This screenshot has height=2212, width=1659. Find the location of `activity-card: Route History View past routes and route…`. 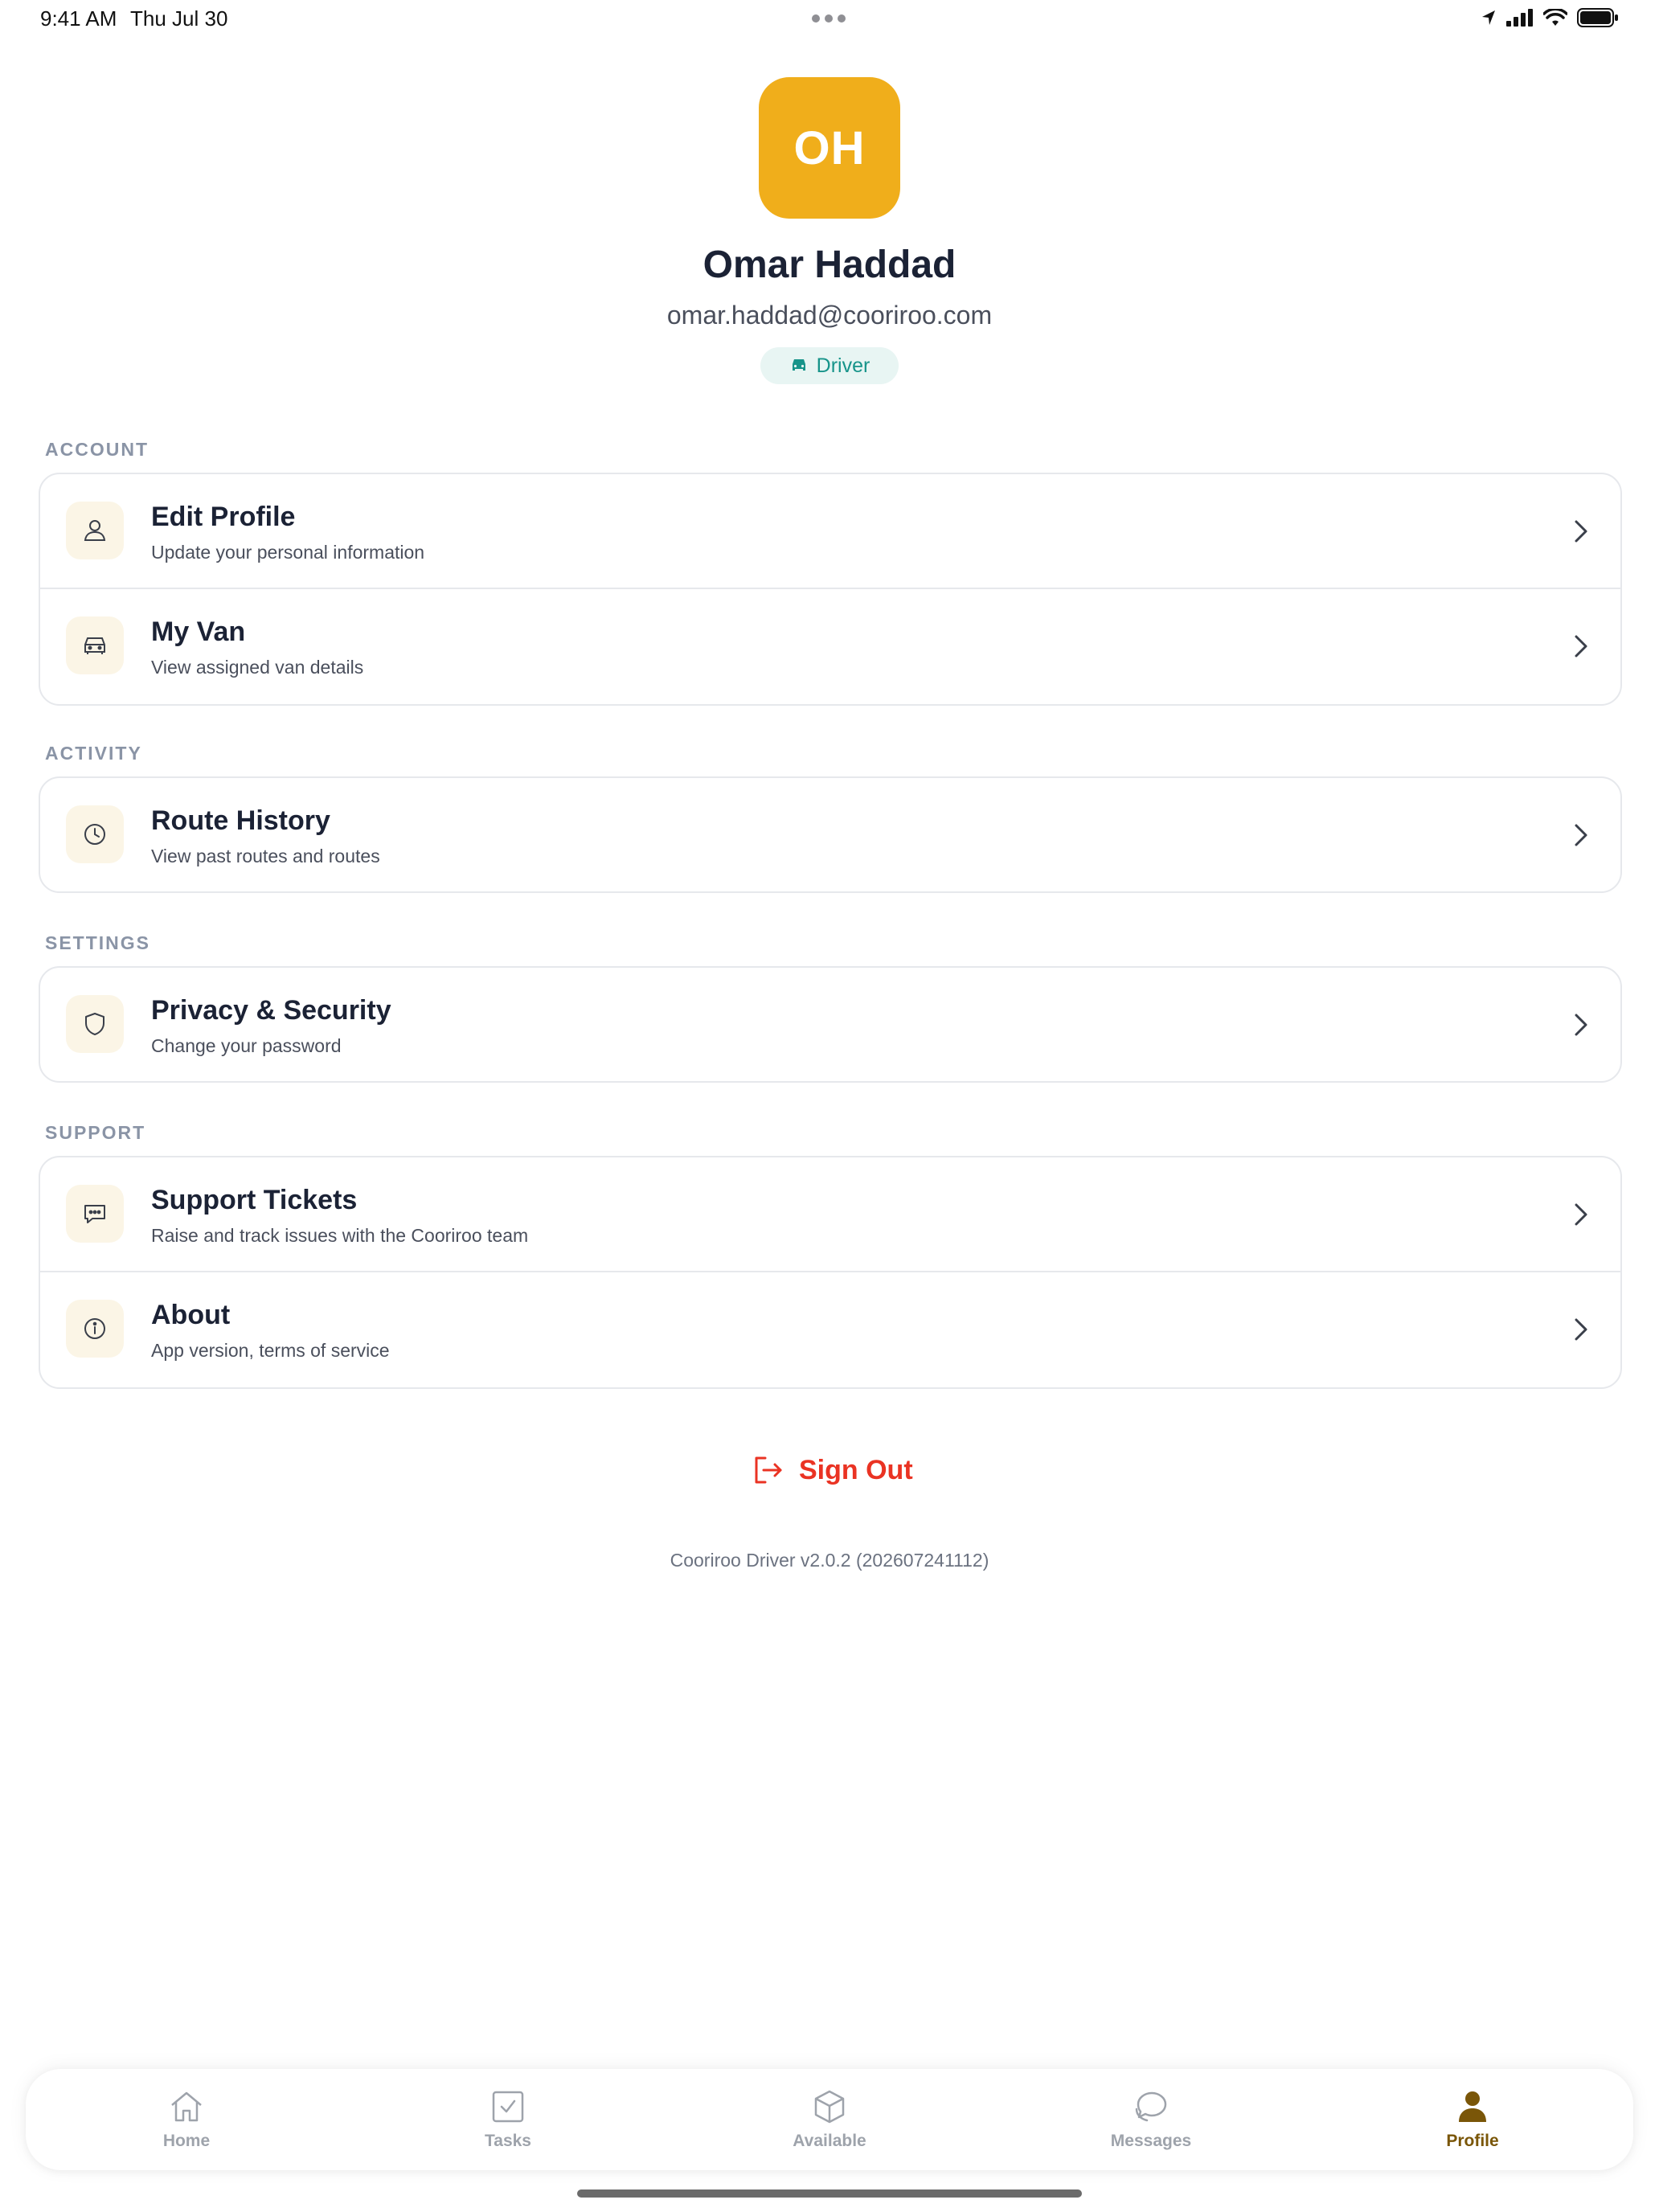

activity-card: Route History View past routes and route… is located at coordinates (830, 834).